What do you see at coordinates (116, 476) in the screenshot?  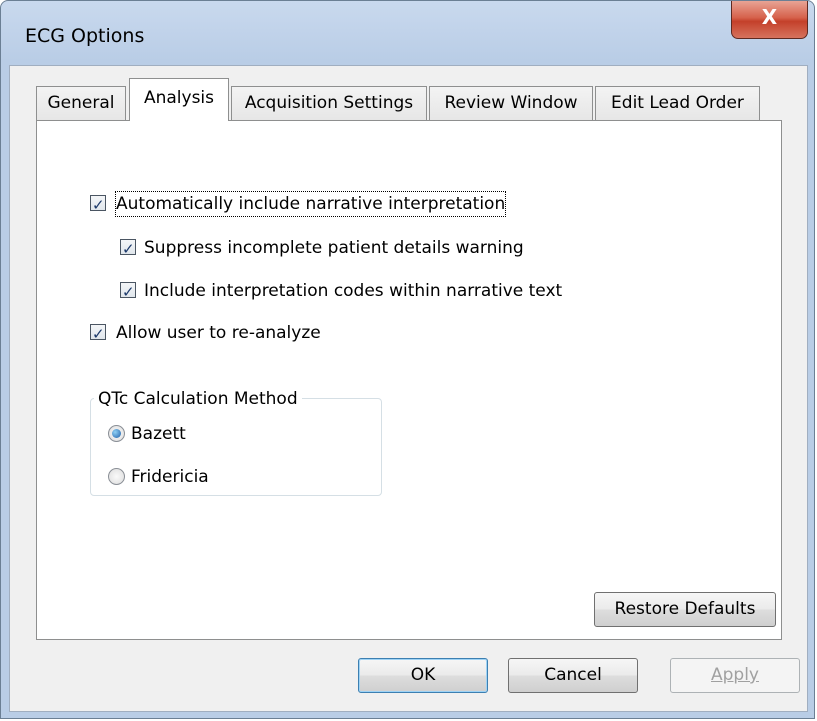 I see `radio-fridericia` at bounding box center [116, 476].